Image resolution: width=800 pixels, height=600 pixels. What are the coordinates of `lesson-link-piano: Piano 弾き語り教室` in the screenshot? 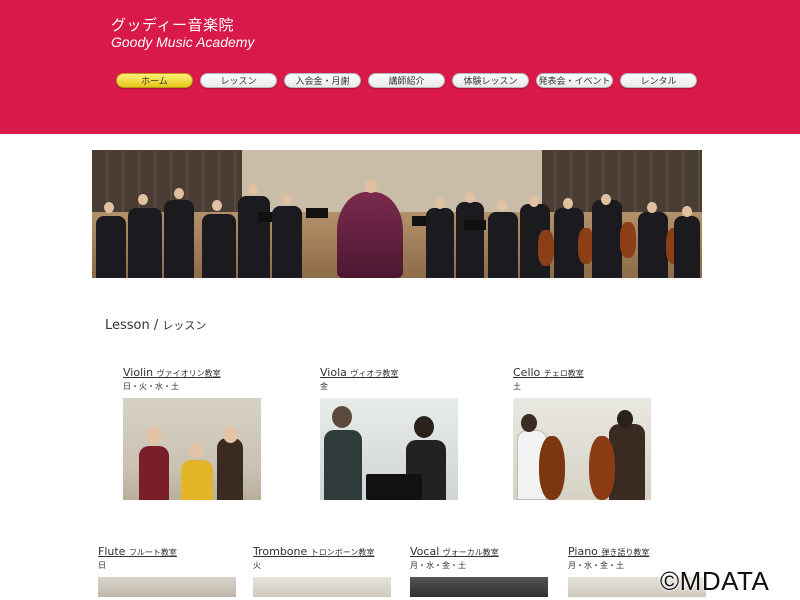 It's located at (637, 551).